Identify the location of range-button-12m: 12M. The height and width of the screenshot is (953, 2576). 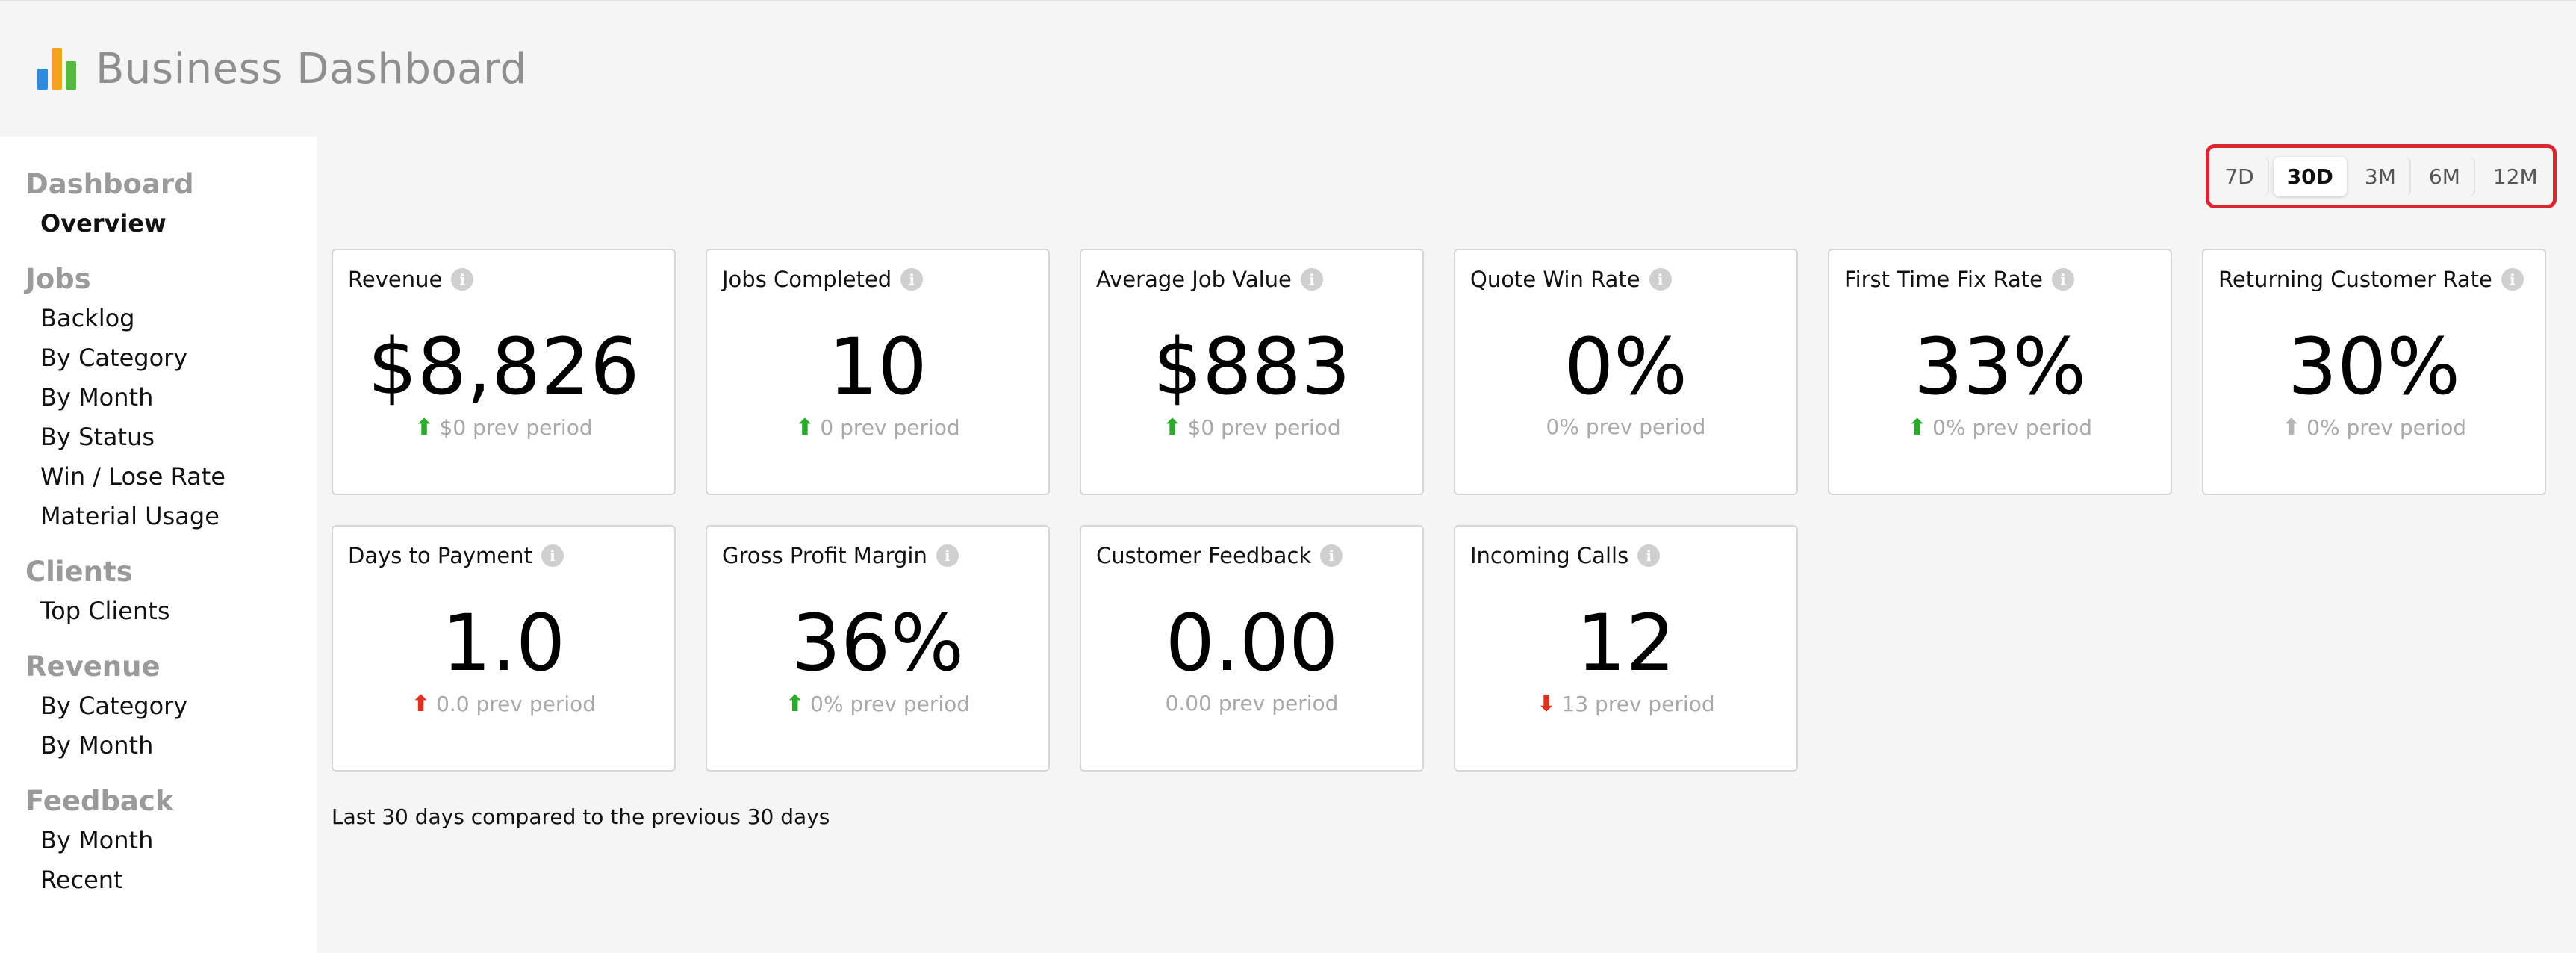
(2515, 176).